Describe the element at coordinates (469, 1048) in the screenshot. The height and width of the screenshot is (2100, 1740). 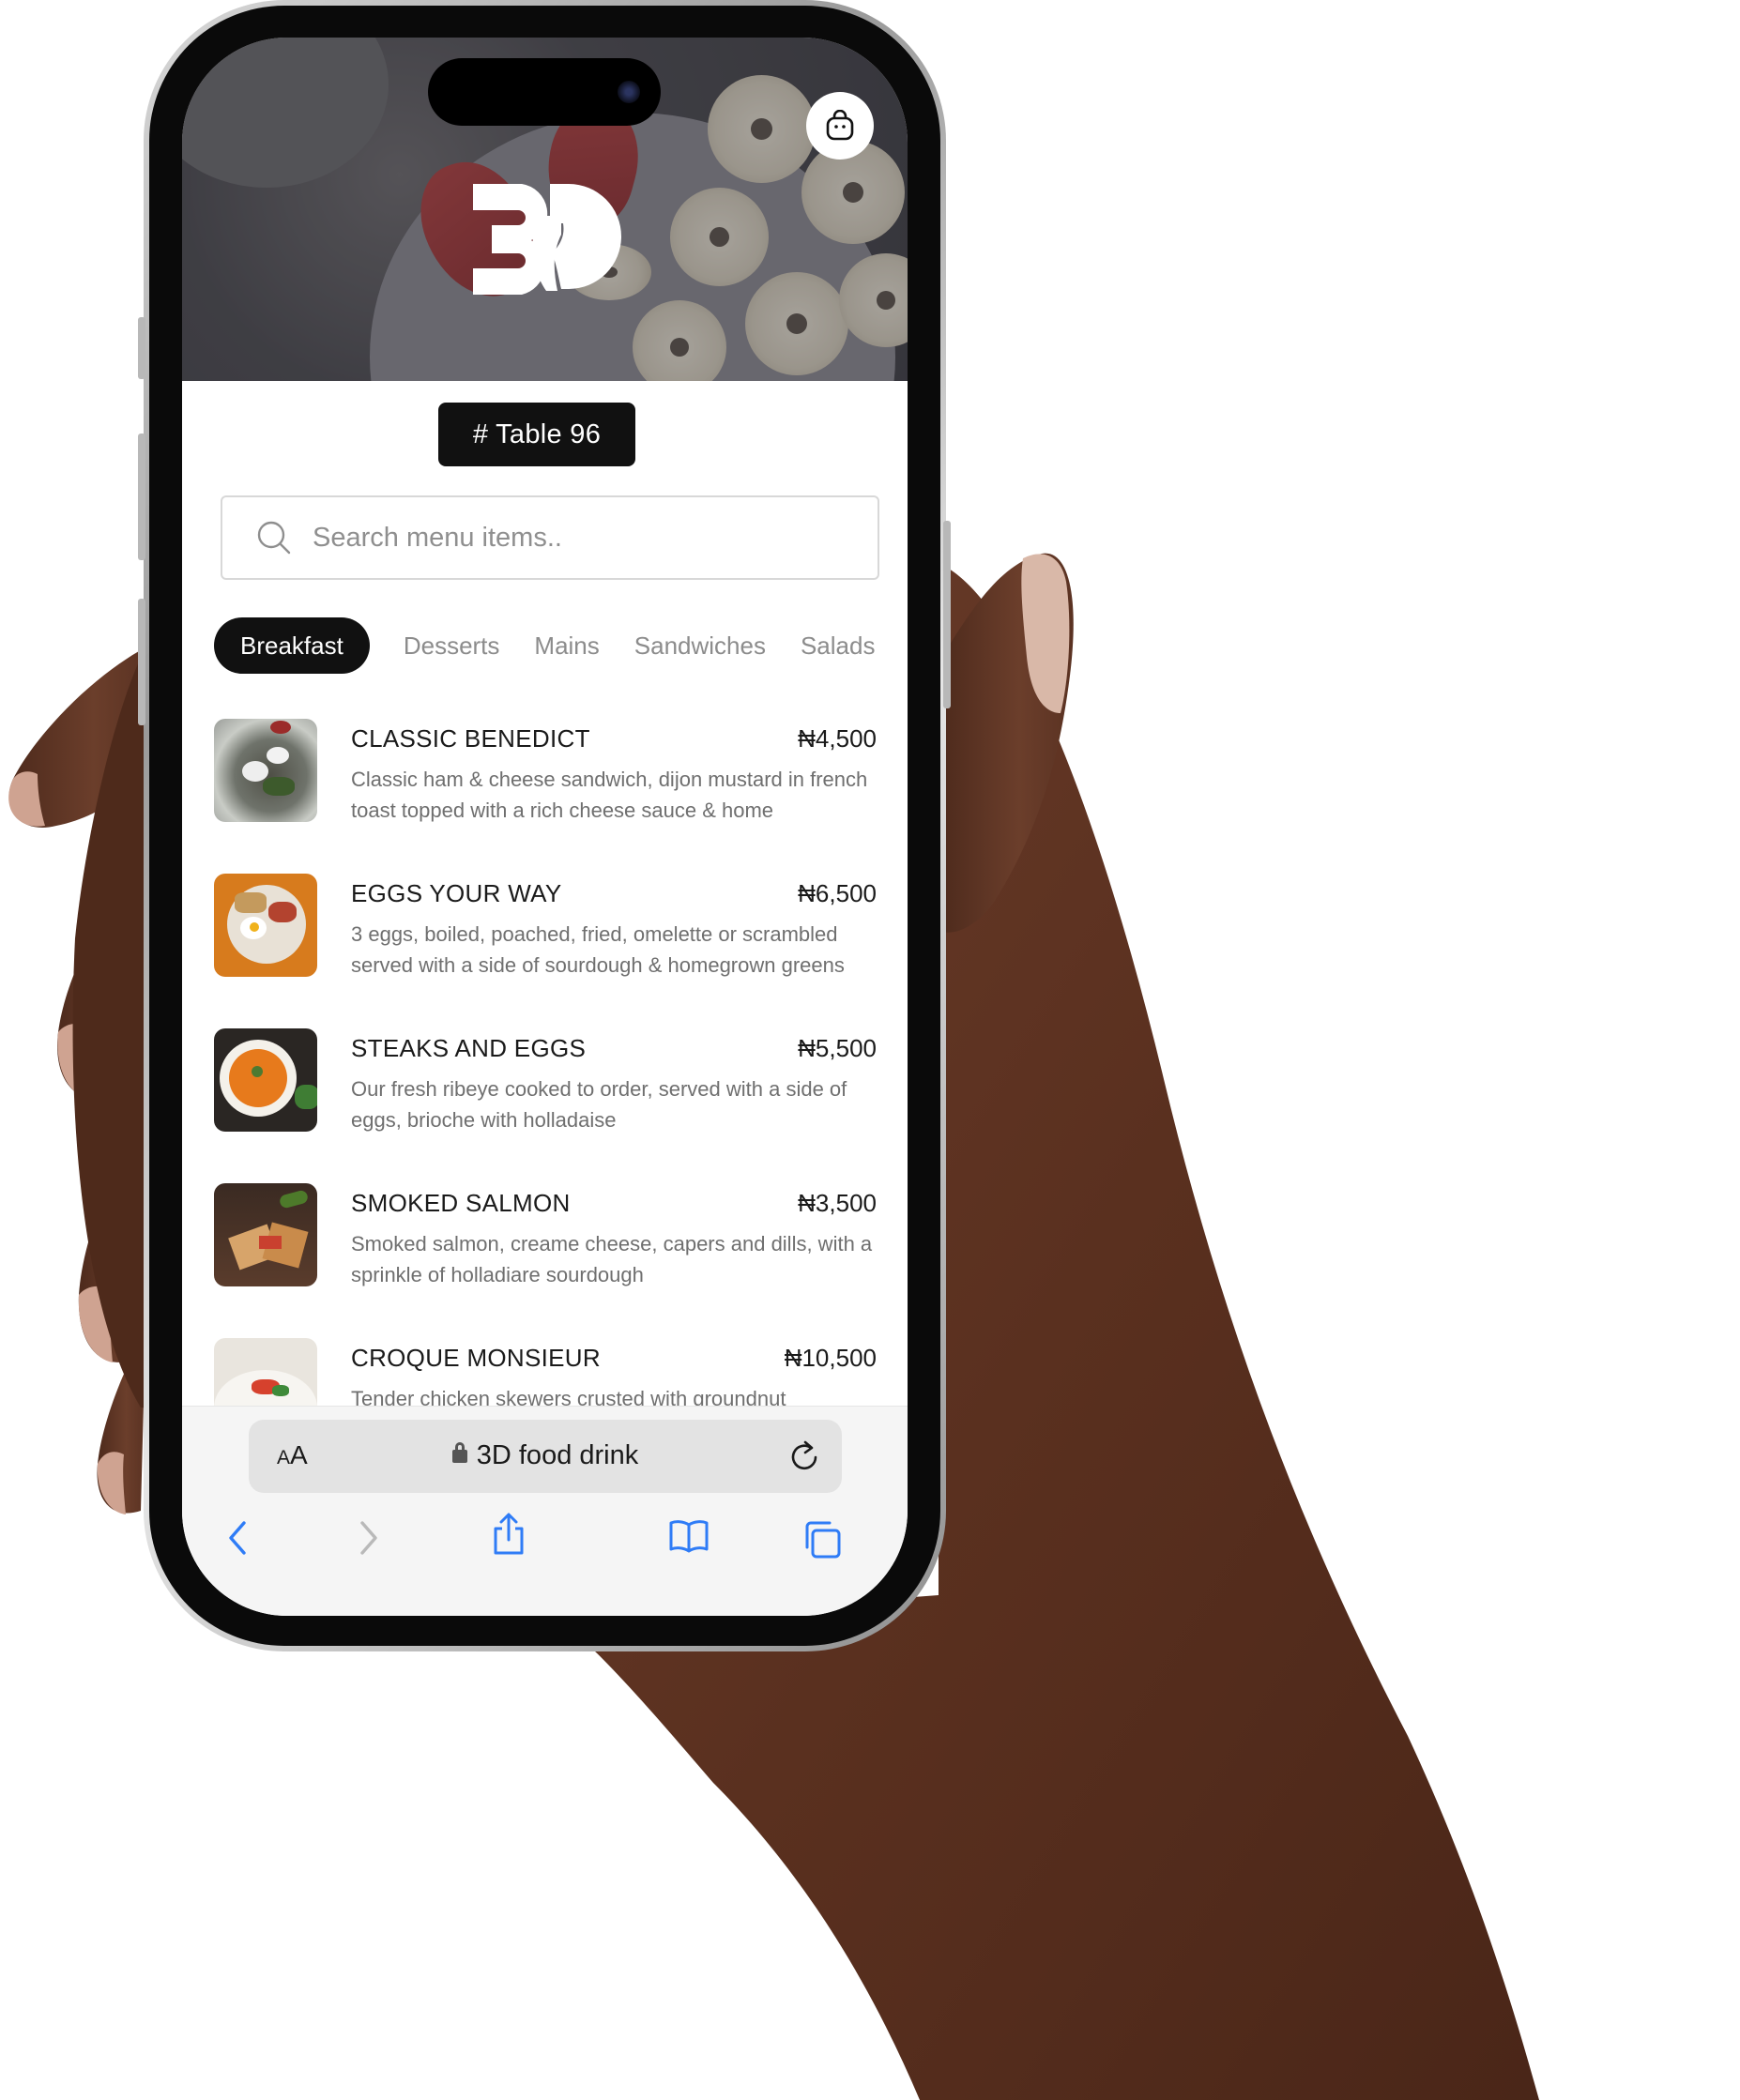
I see `menu-item-name: STEAKS AND EGGS` at that location.